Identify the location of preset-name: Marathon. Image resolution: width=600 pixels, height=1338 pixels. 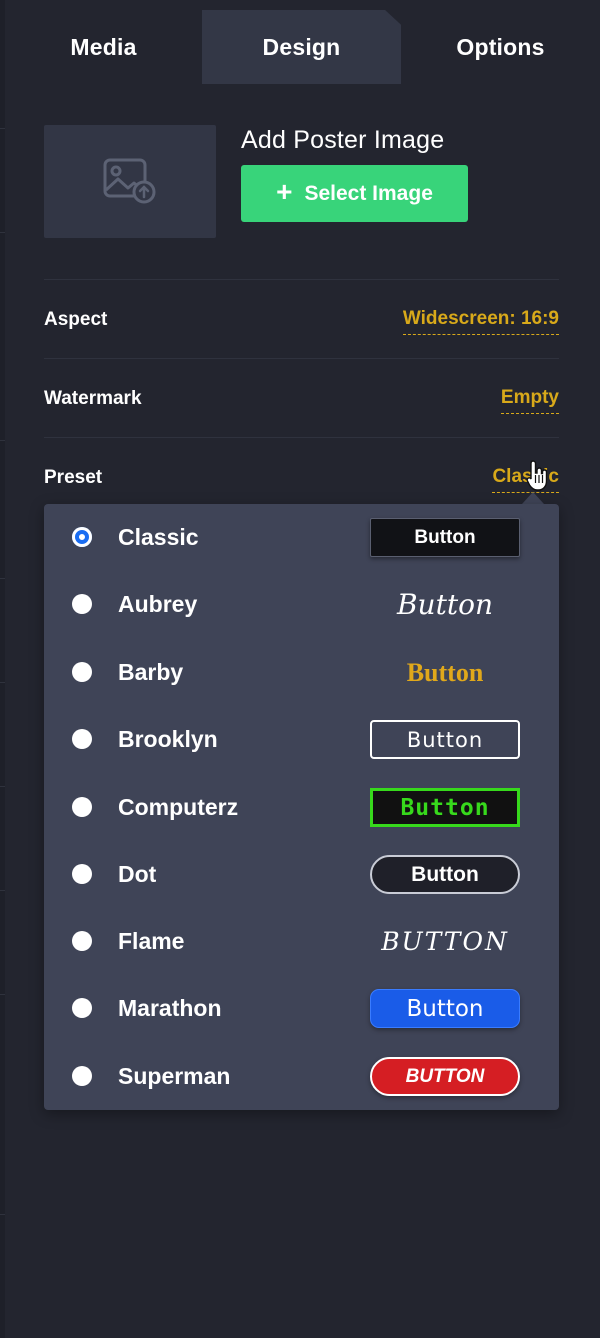
(170, 1008).